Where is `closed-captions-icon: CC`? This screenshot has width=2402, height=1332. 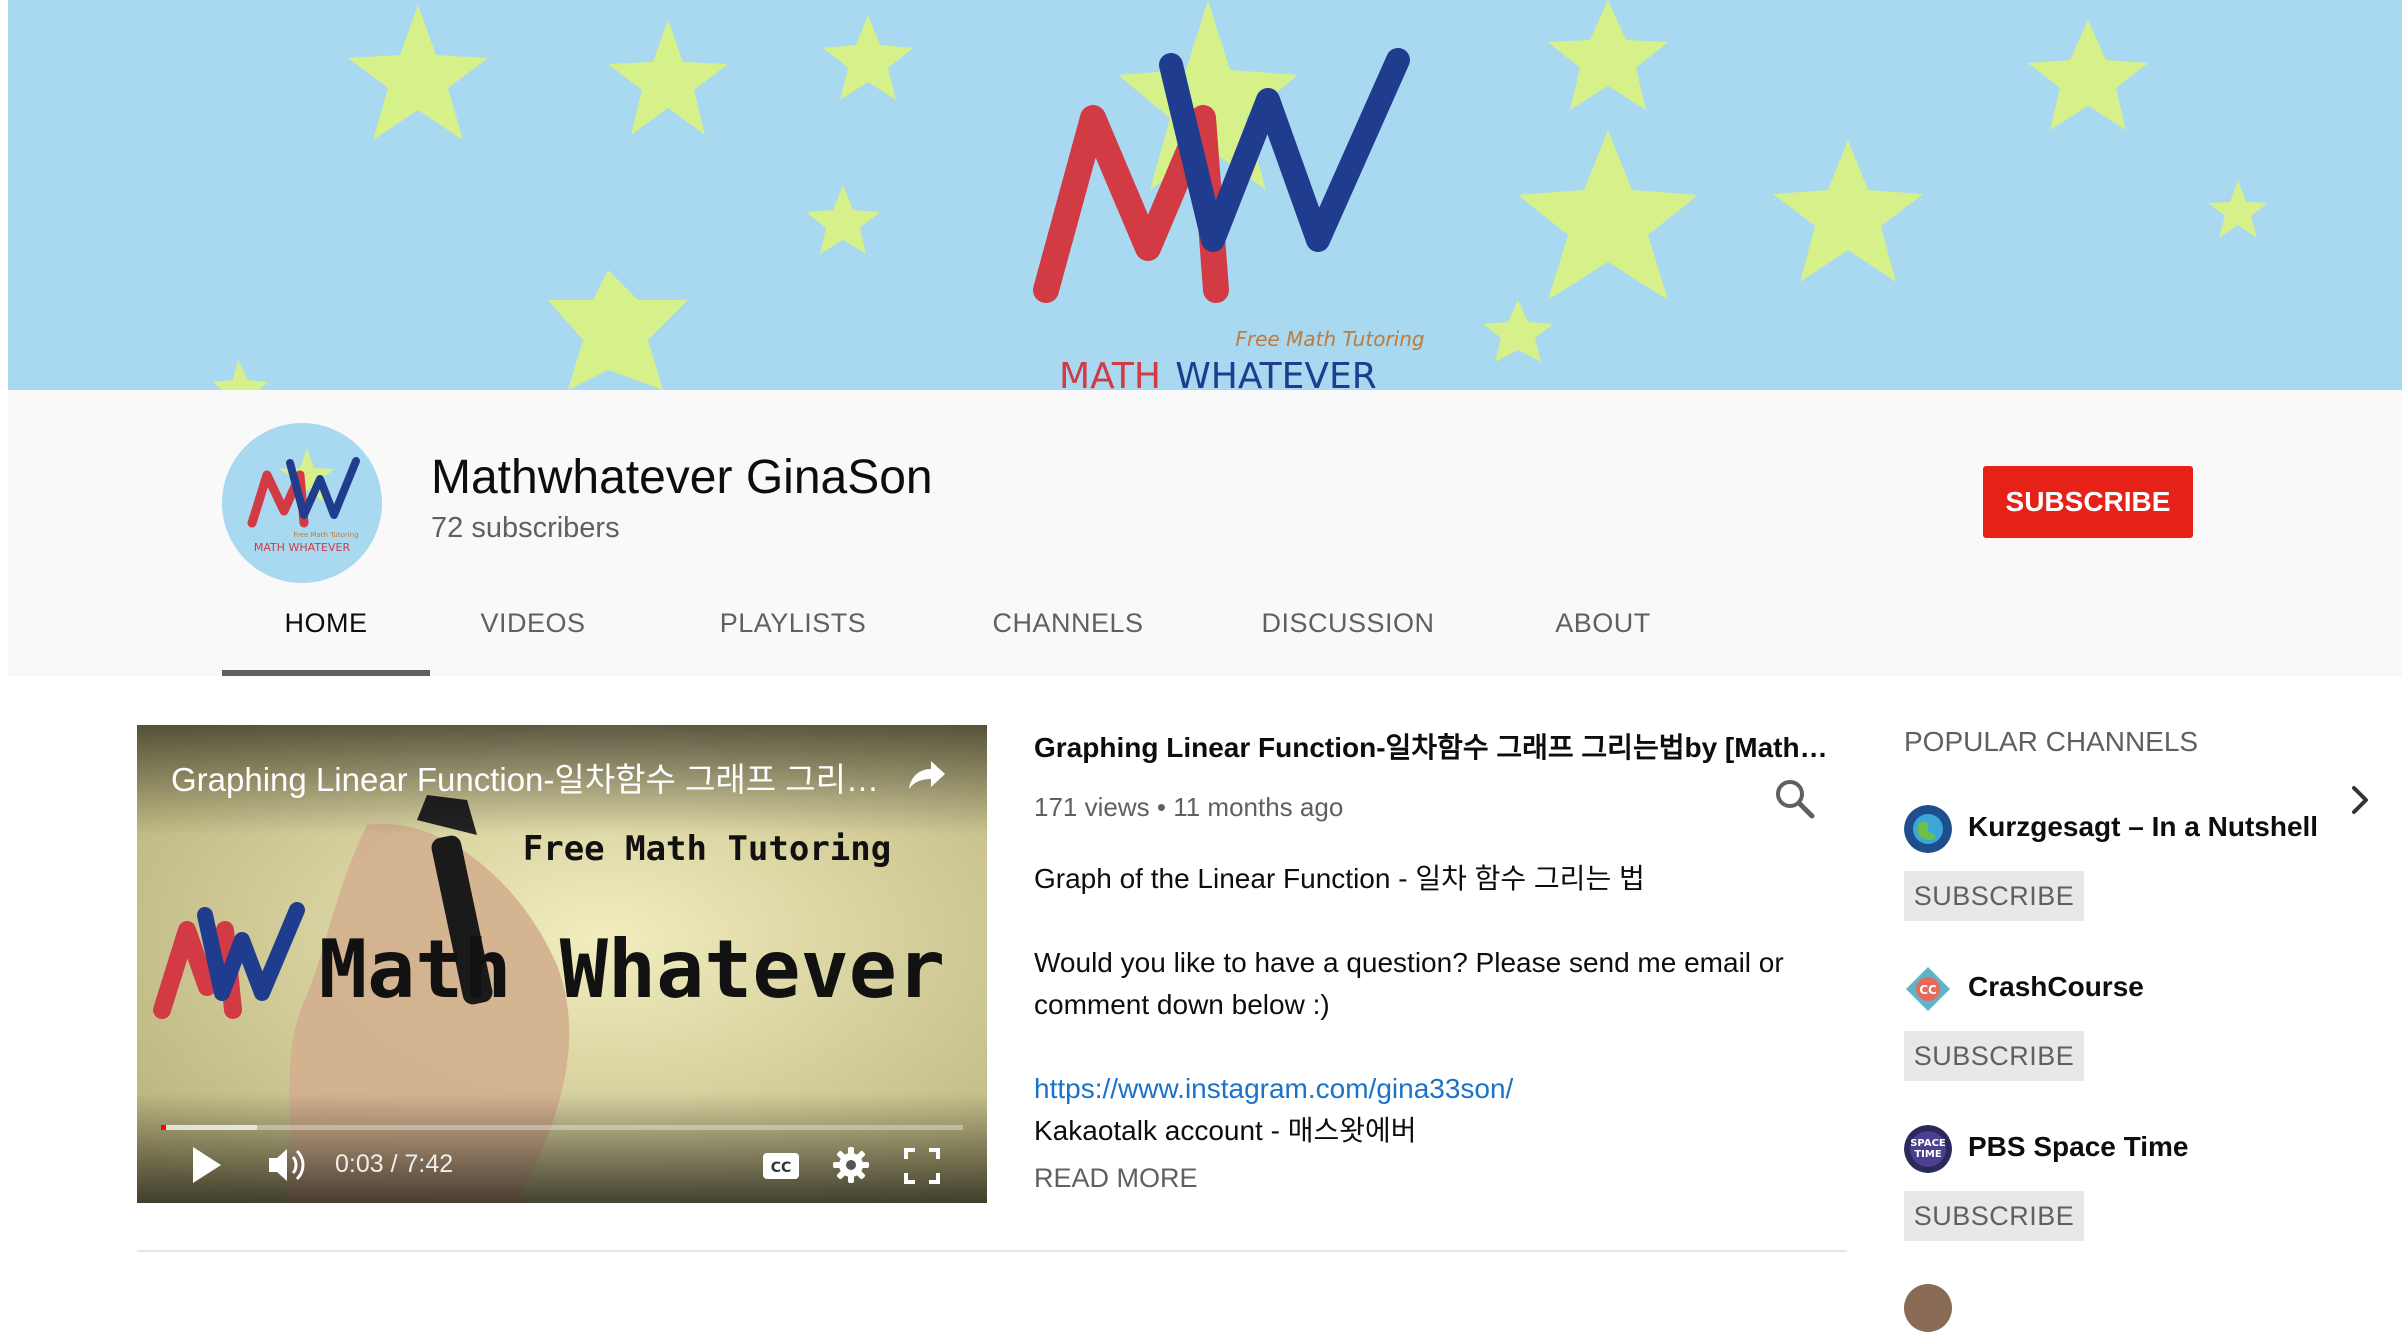 closed-captions-icon: CC is located at coordinates (781, 1166).